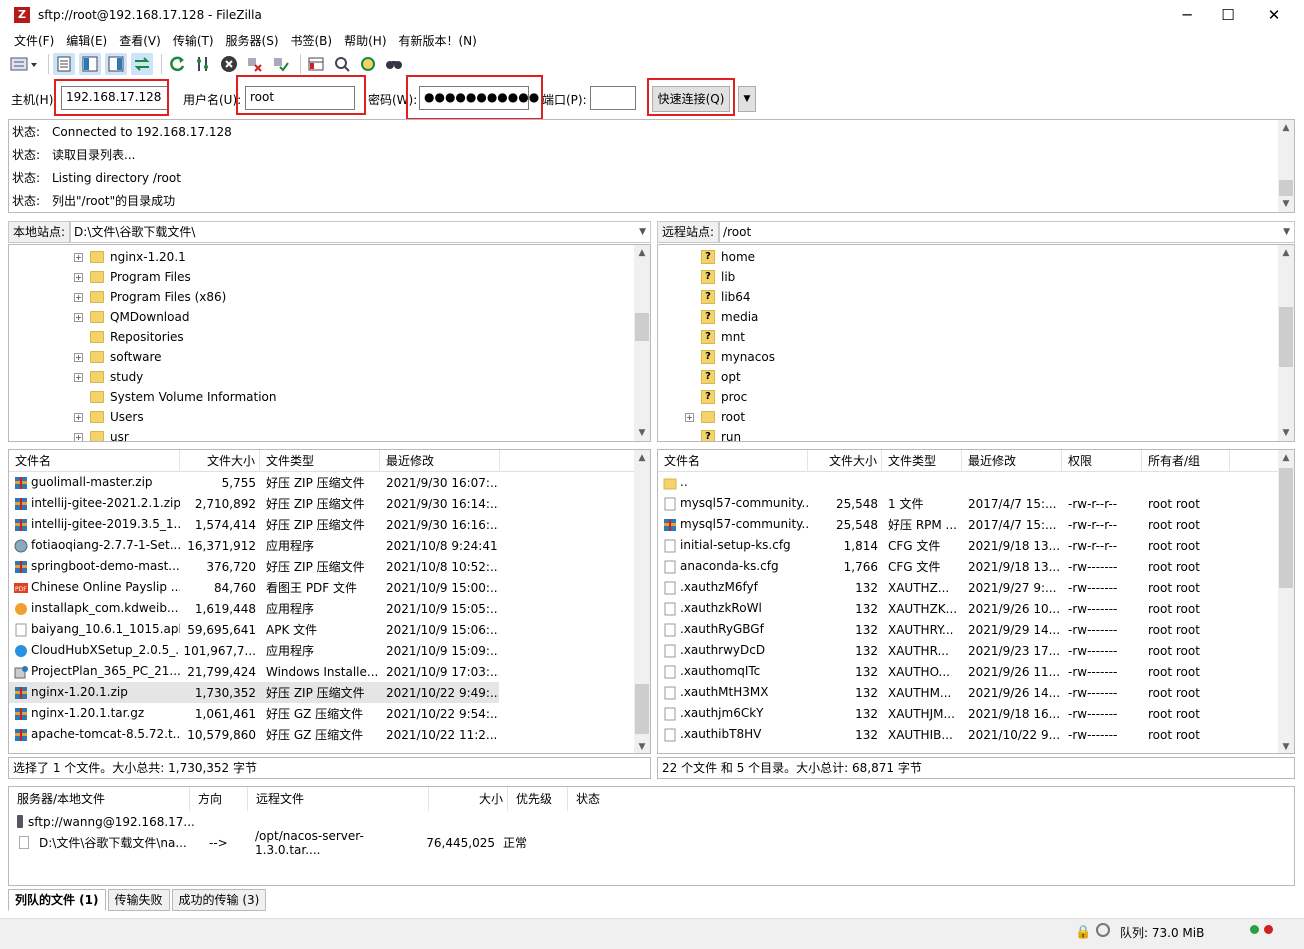 This screenshot has width=1304, height=949. What do you see at coordinates (976, 277) in the screenshot?
I see `tree-item: ? lib` at bounding box center [976, 277].